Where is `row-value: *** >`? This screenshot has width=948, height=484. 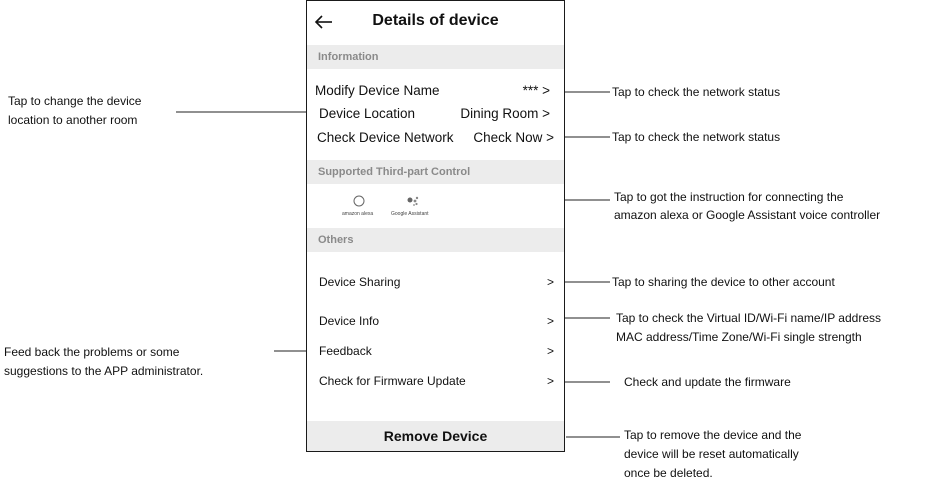
row-value: *** > is located at coordinates (536, 90).